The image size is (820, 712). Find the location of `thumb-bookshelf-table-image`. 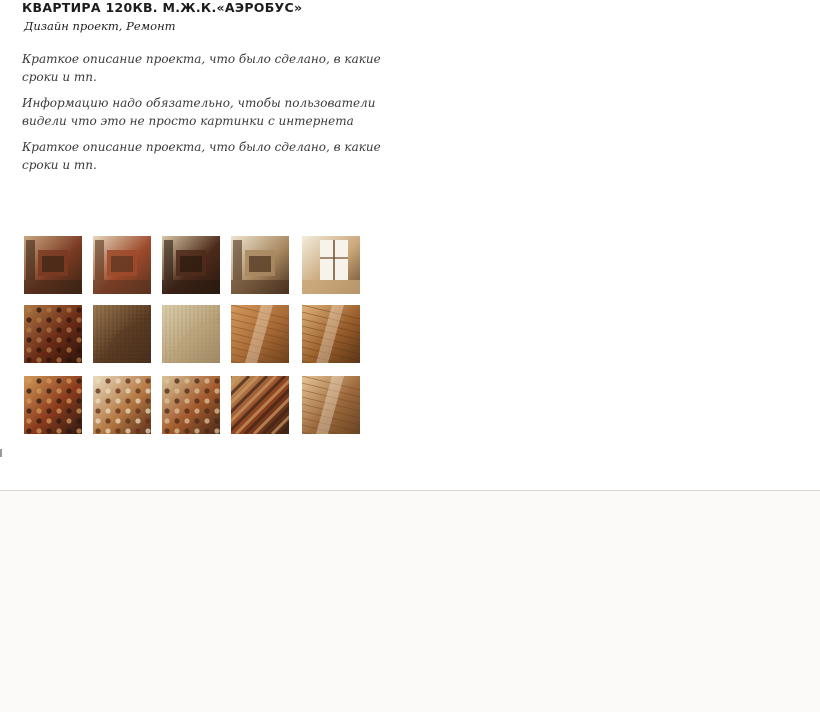

thumb-bookshelf-table-image is located at coordinates (191, 265).